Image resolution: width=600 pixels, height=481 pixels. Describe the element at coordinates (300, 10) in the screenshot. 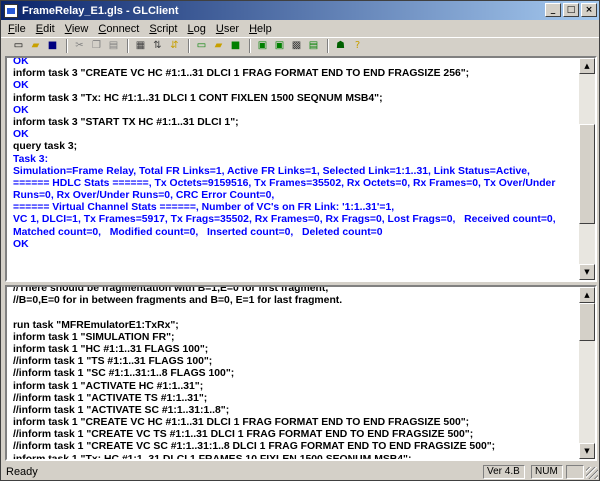

I see `title-bar: FrameRelay_E1.gls - GLClient _ □ ×` at that location.